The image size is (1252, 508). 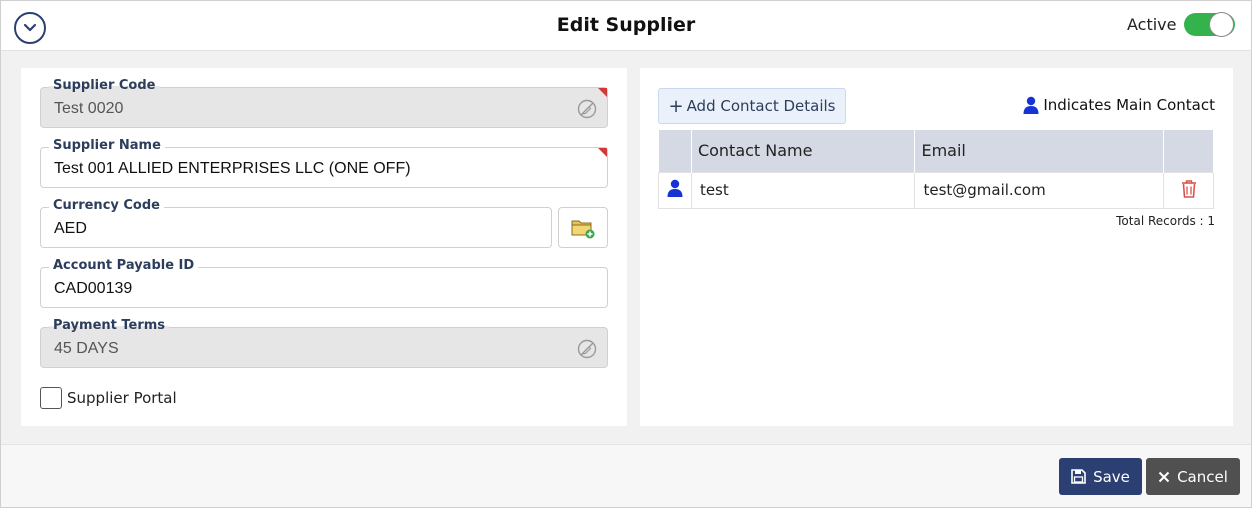 I want to click on payment-terms-label: Payment Terms, so click(x=109, y=326).